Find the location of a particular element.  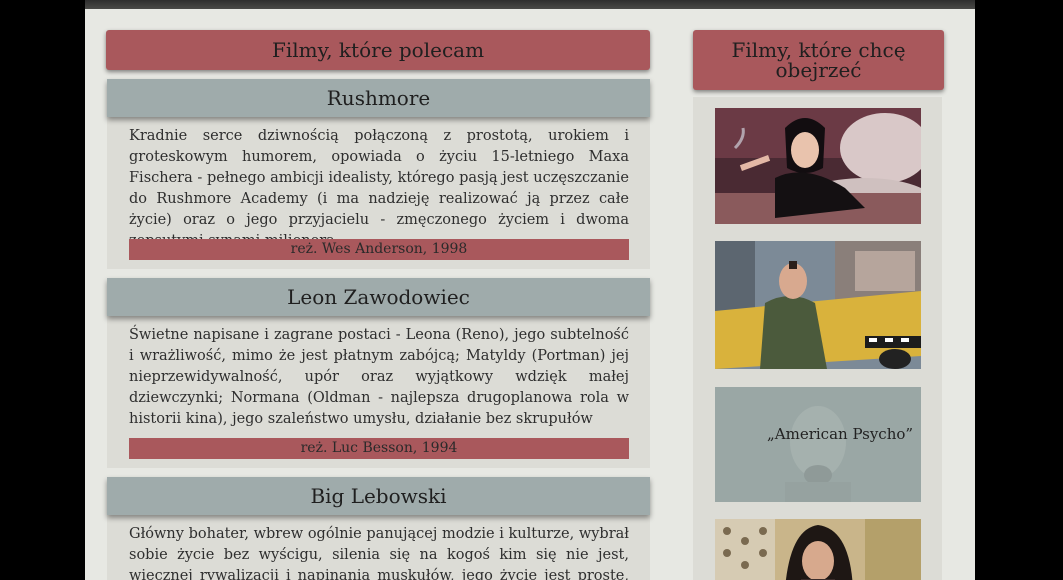

top-bar is located at coordinates (530, 4).